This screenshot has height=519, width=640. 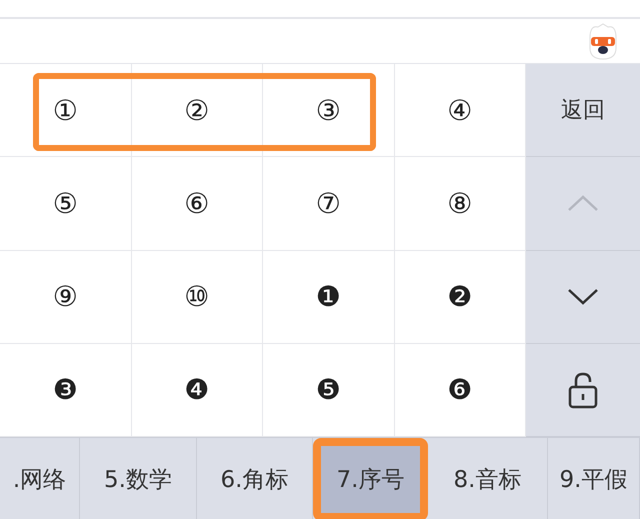 I want to click on symbol-key: ④, so click(x=460, y=111).